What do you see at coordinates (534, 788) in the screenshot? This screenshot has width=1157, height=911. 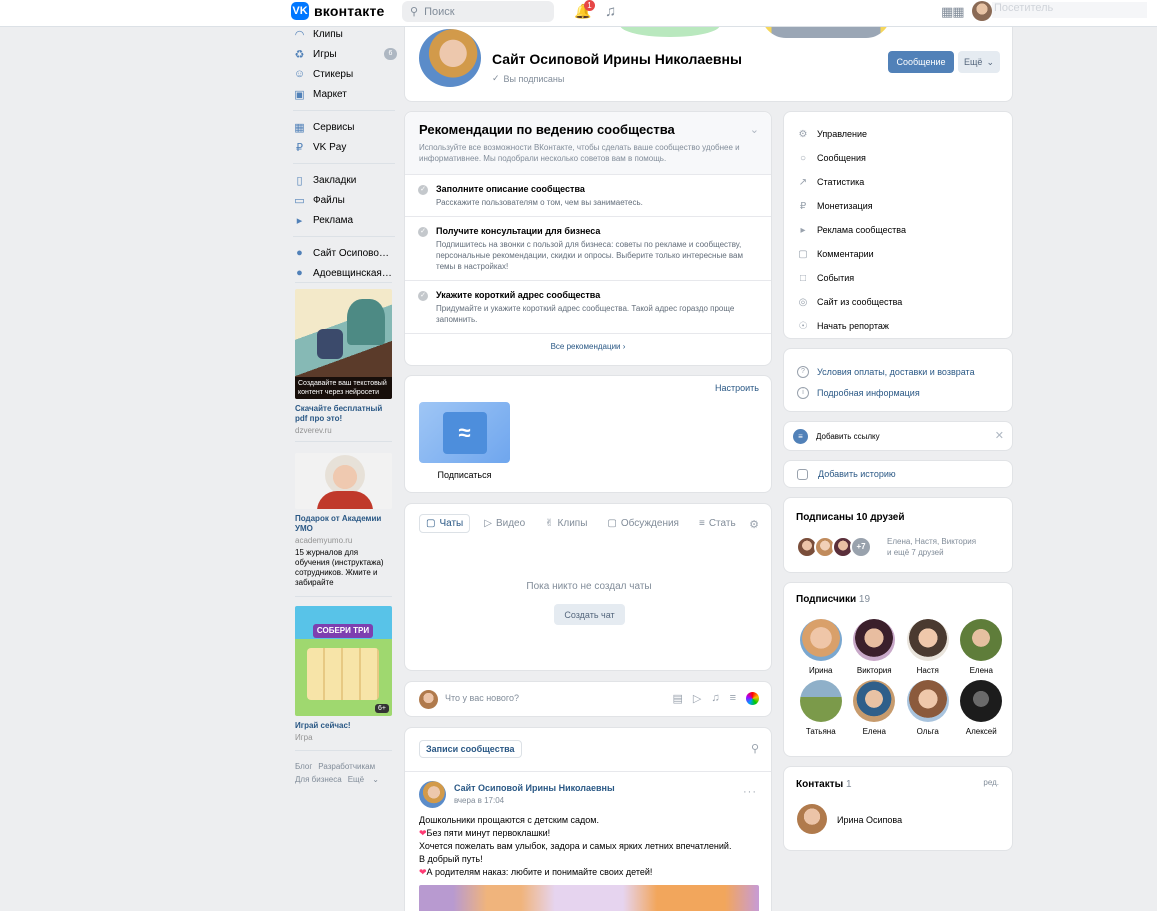 I see `post-author: Сайт Осиповой Ирины Николаевны` at bounding box center [534, 788].